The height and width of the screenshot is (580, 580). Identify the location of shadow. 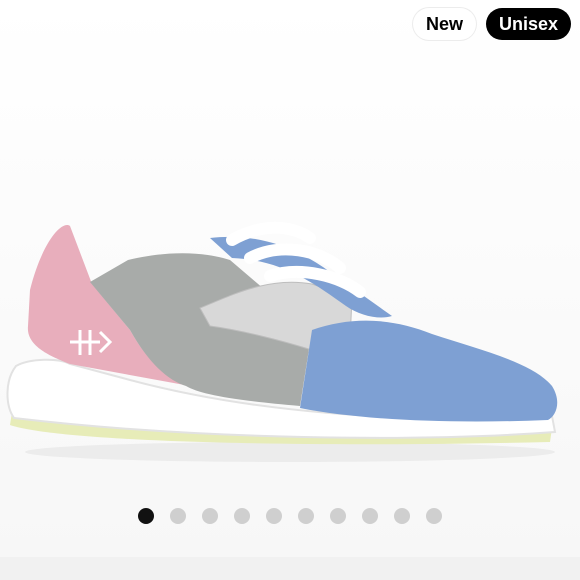
(290, 452).